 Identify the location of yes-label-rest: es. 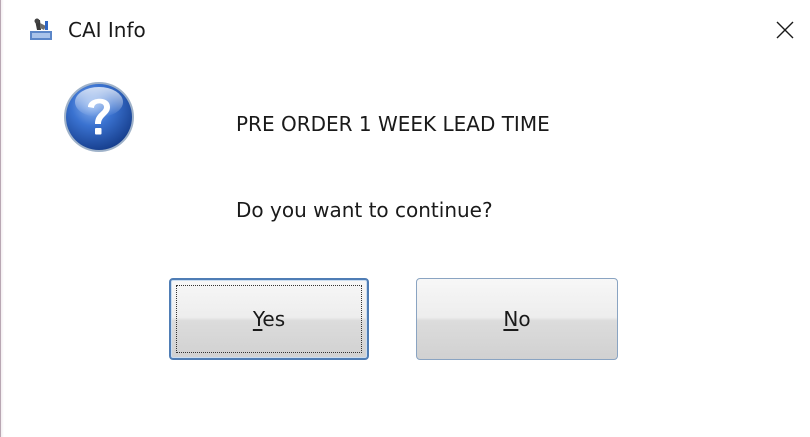
(274, 319).